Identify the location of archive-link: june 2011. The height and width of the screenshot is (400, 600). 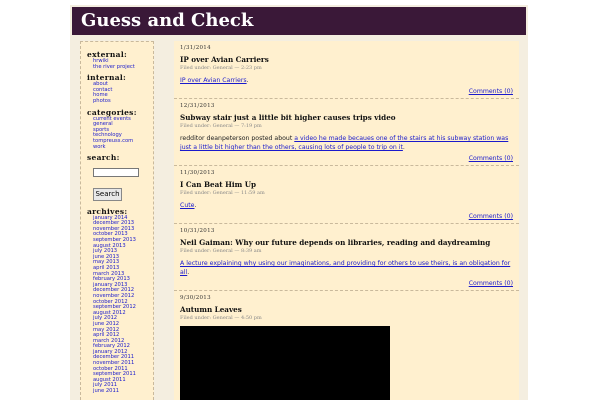
(106, 391).